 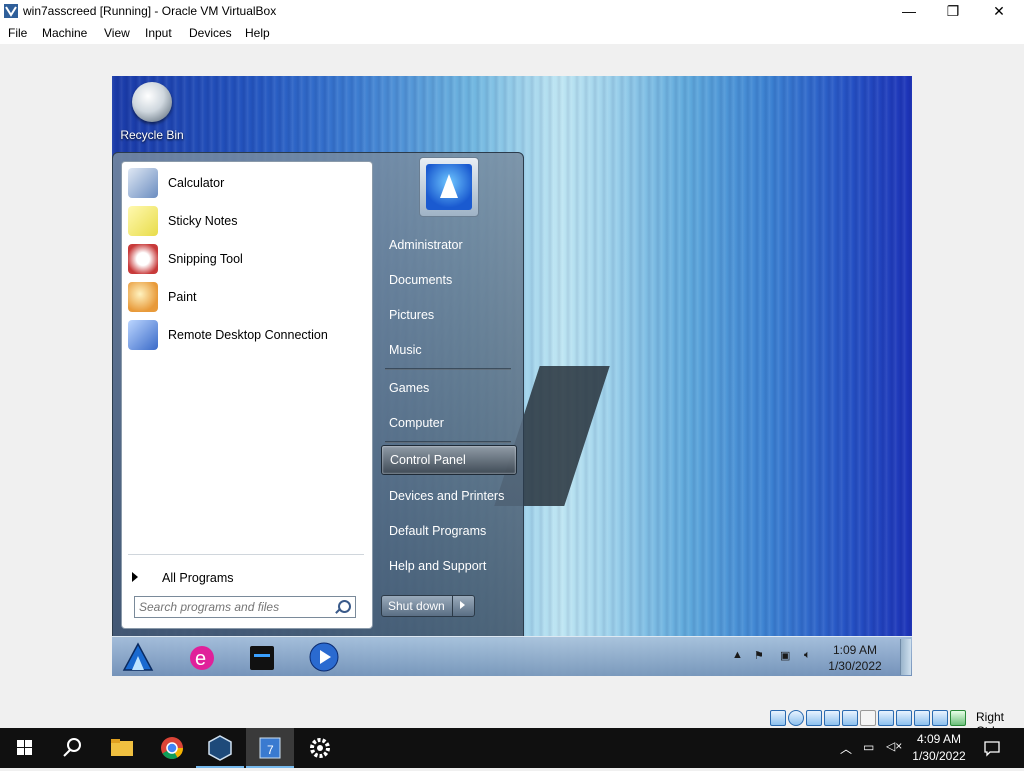 I want to click on close-button: ✕, so click(x=999, y=11).